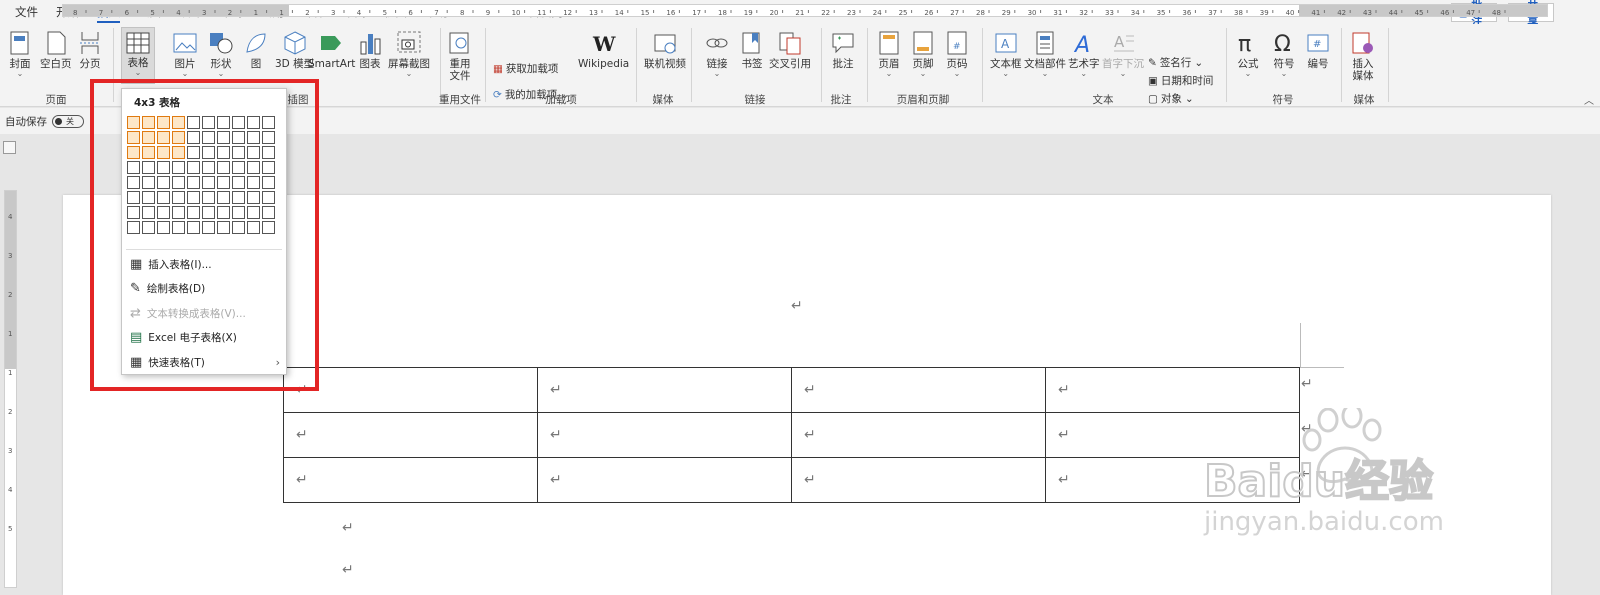  Describe the element at coordinates (1081, 44) in the screenshot. I see `wordart-icon: A` at that location.